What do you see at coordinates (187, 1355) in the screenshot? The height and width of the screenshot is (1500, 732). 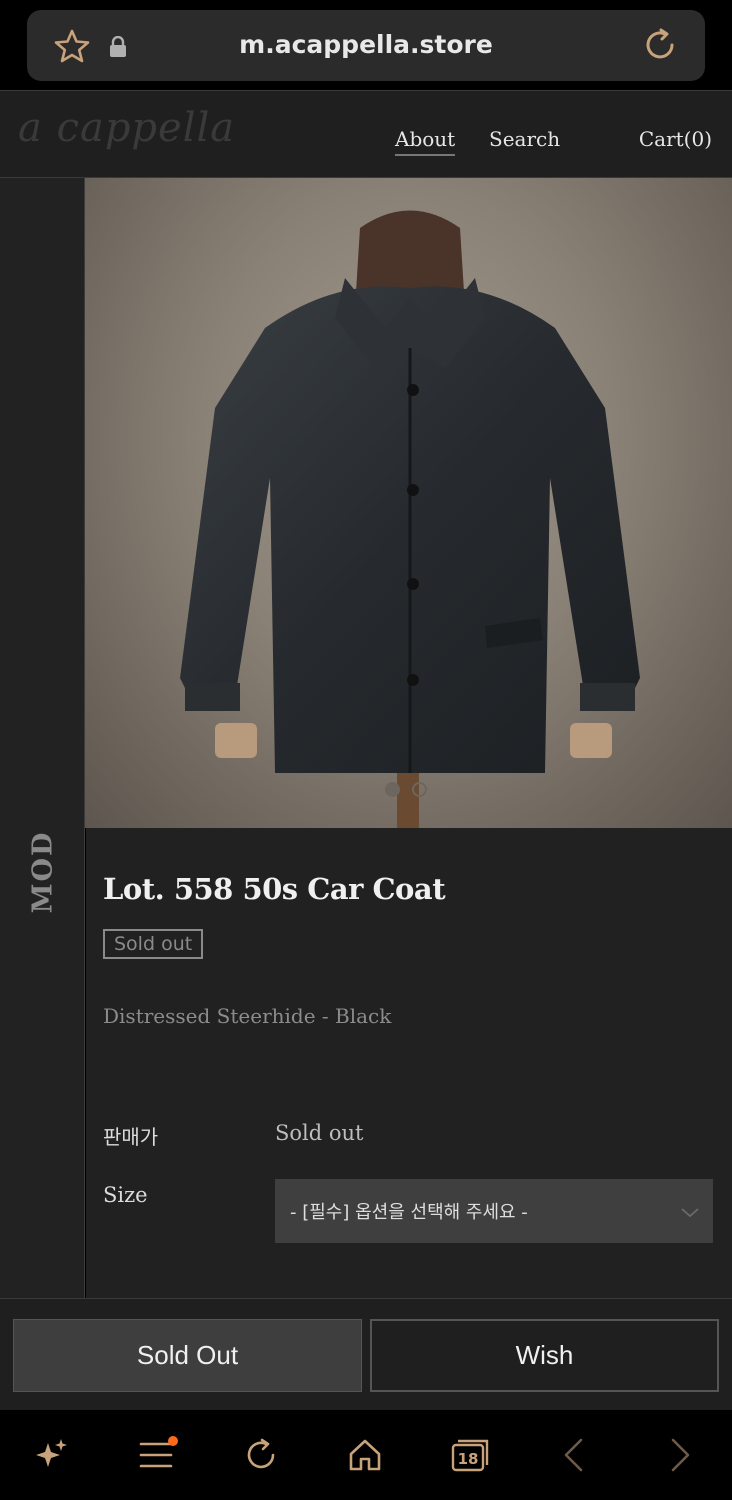 I see `sold-out-button: Sold Out` at bounding box center [187, 1355].